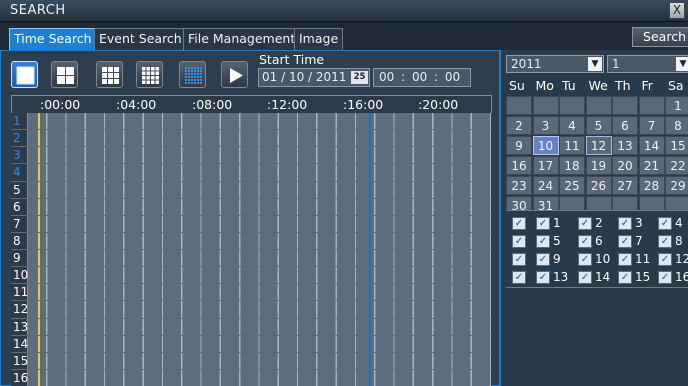 The height and width of the screenshot is (386, 688). I want to click on calendar-day: 17, so click(545, 165).